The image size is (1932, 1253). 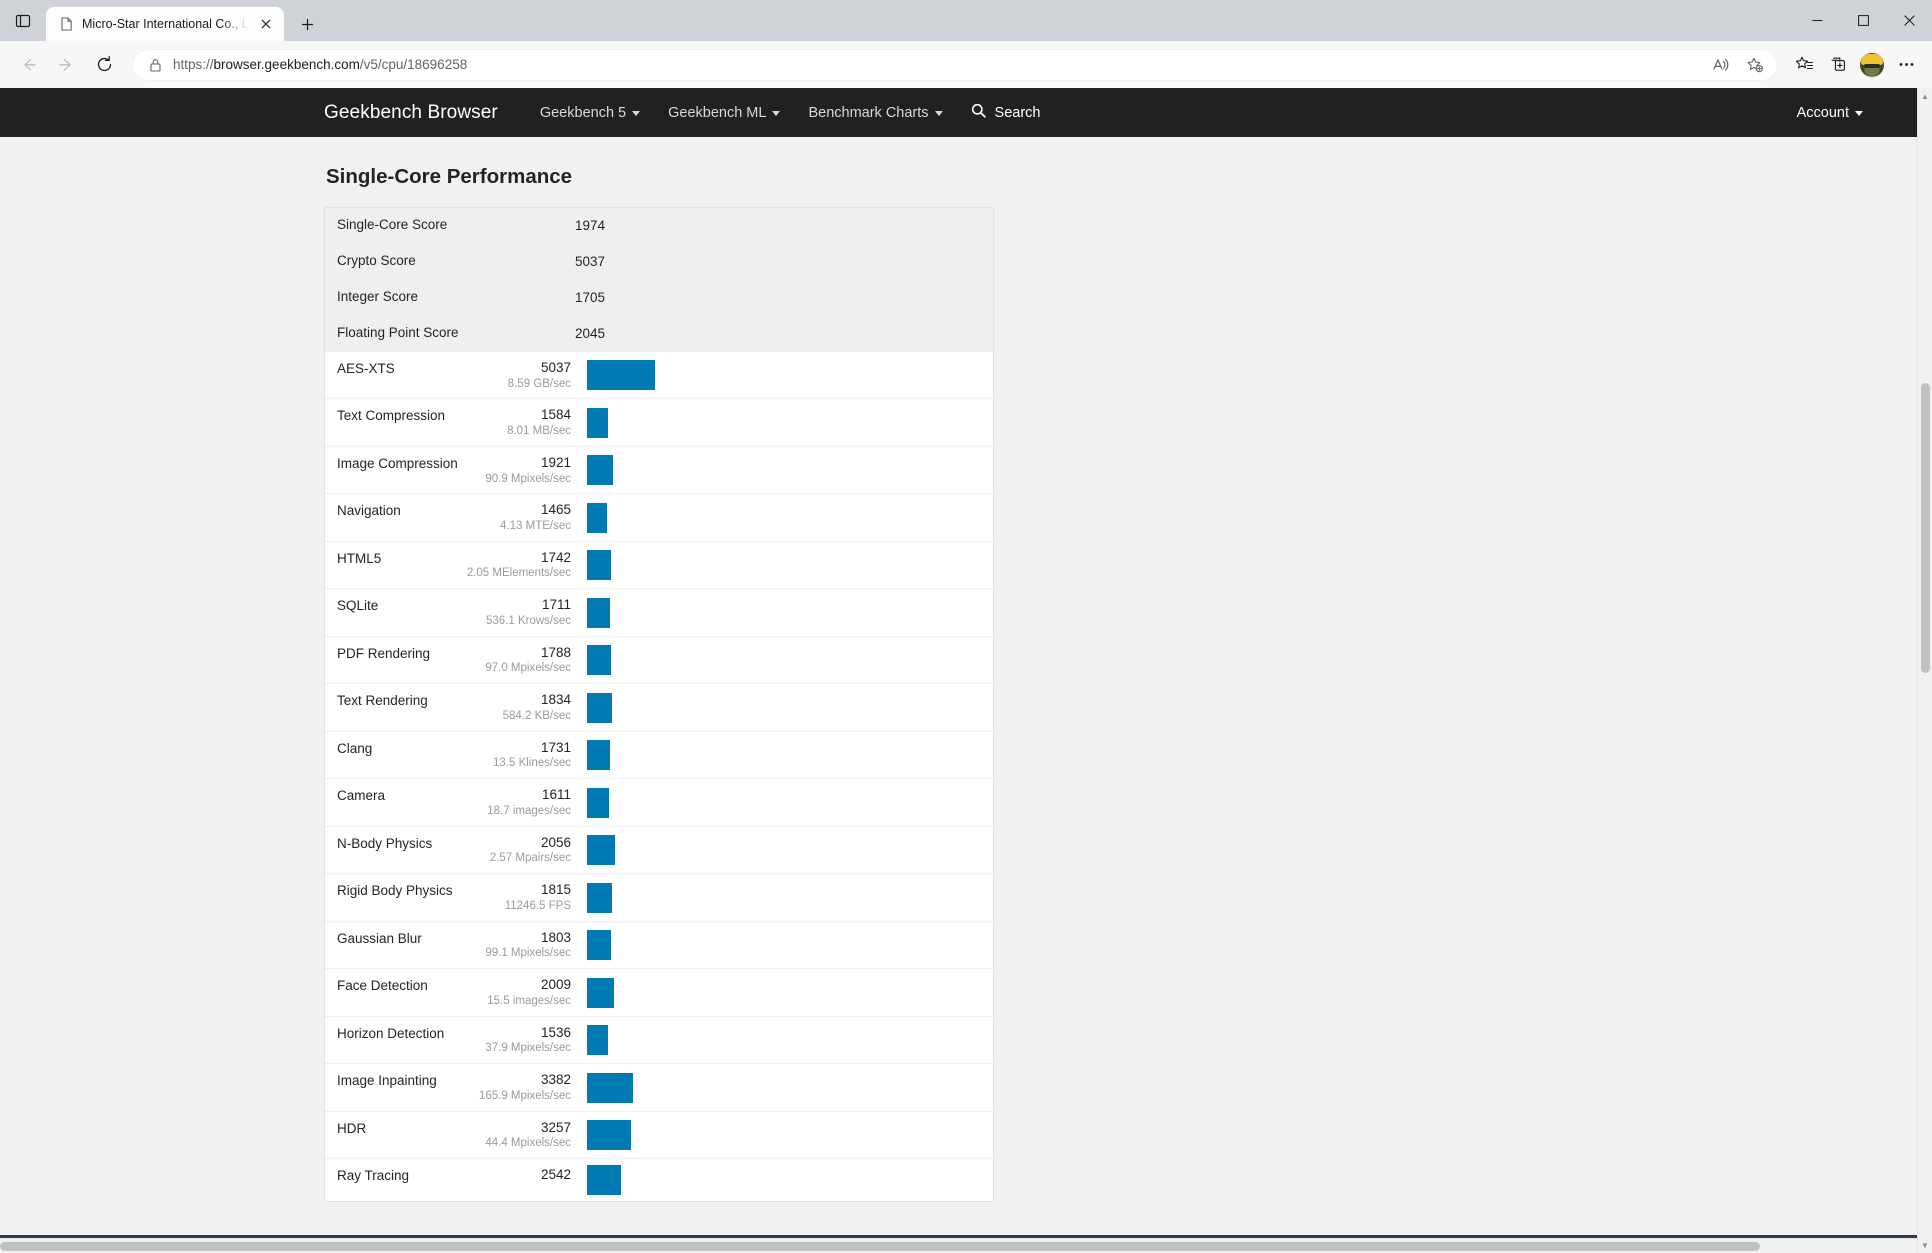 What do you see at coordinates (528, 668) in the screenshot?
I see `benchmark-rate: 97.0 Mpixels/sec` at bounding box center [528, 668].